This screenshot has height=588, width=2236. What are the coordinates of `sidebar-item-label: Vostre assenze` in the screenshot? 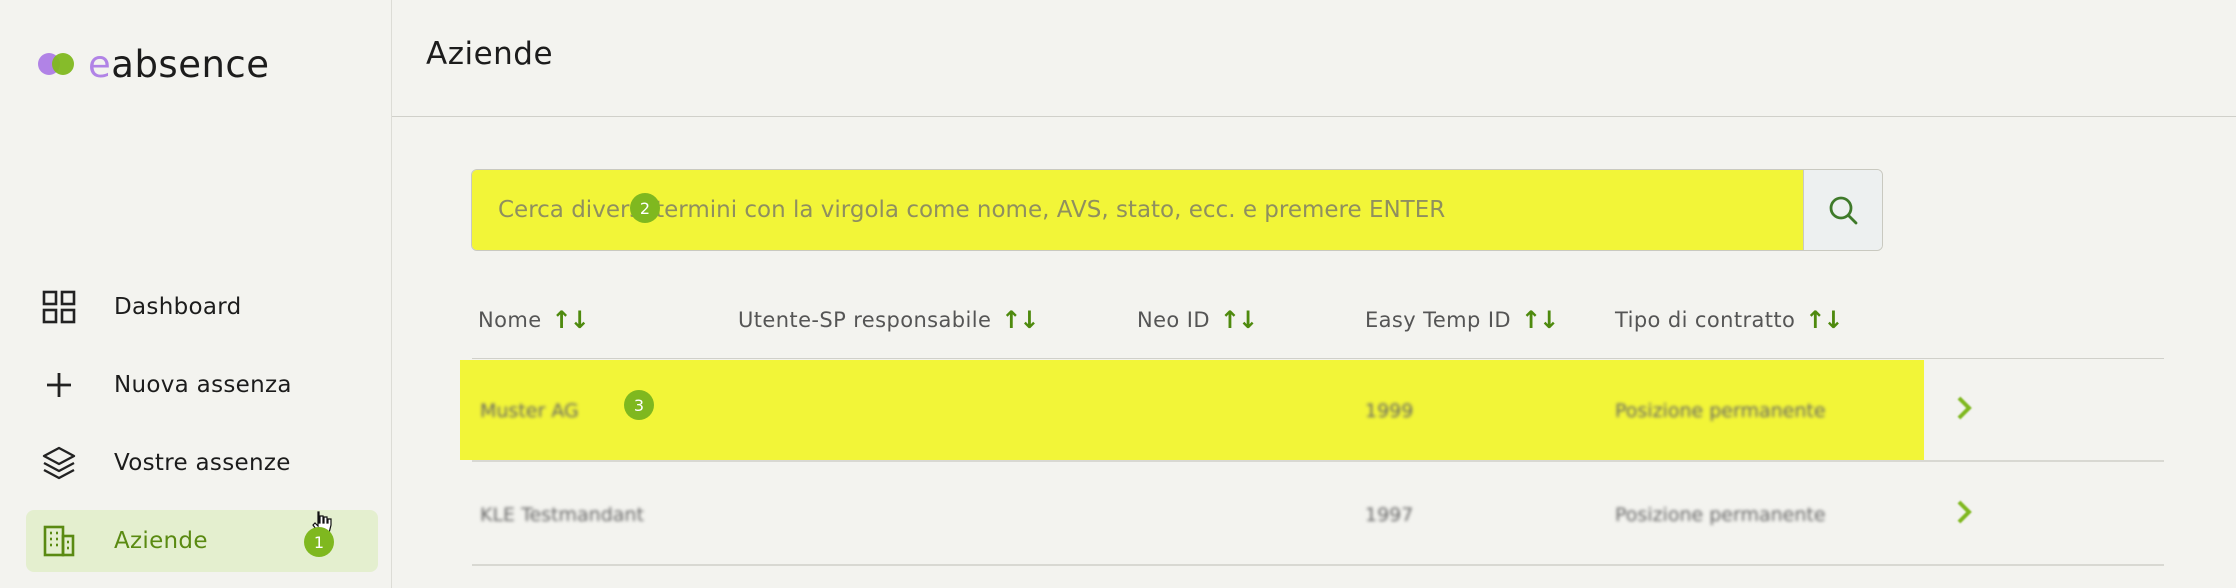 It's located at (202, 463).